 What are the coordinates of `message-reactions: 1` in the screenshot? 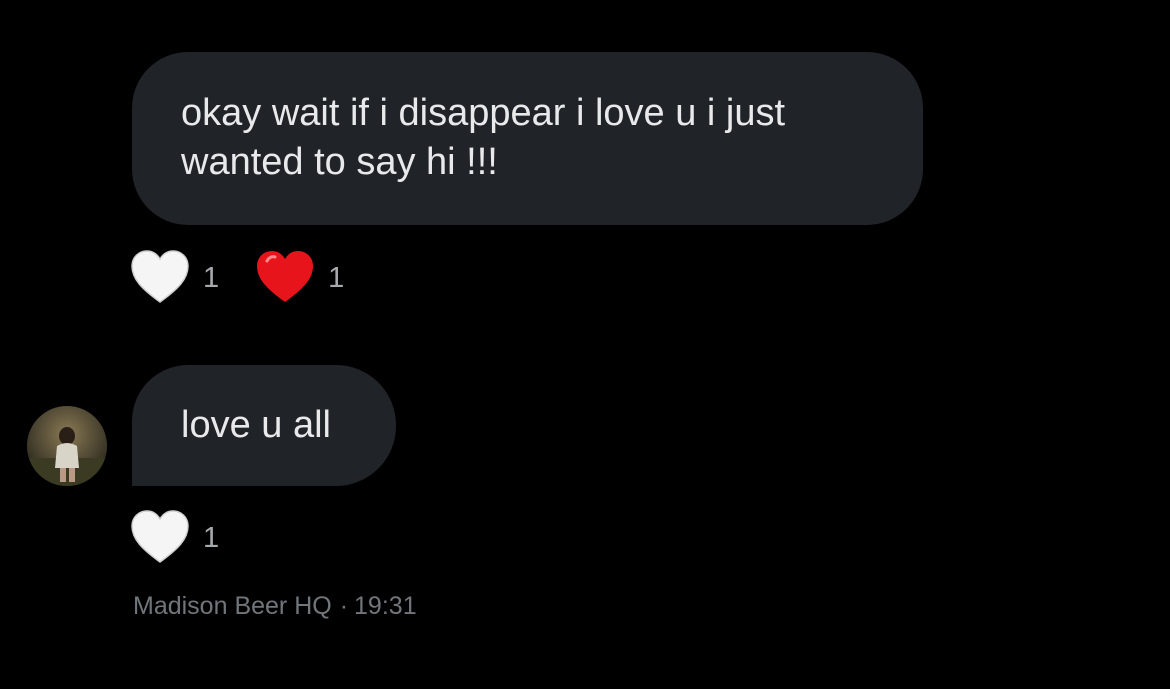 It's located at (192, 537).